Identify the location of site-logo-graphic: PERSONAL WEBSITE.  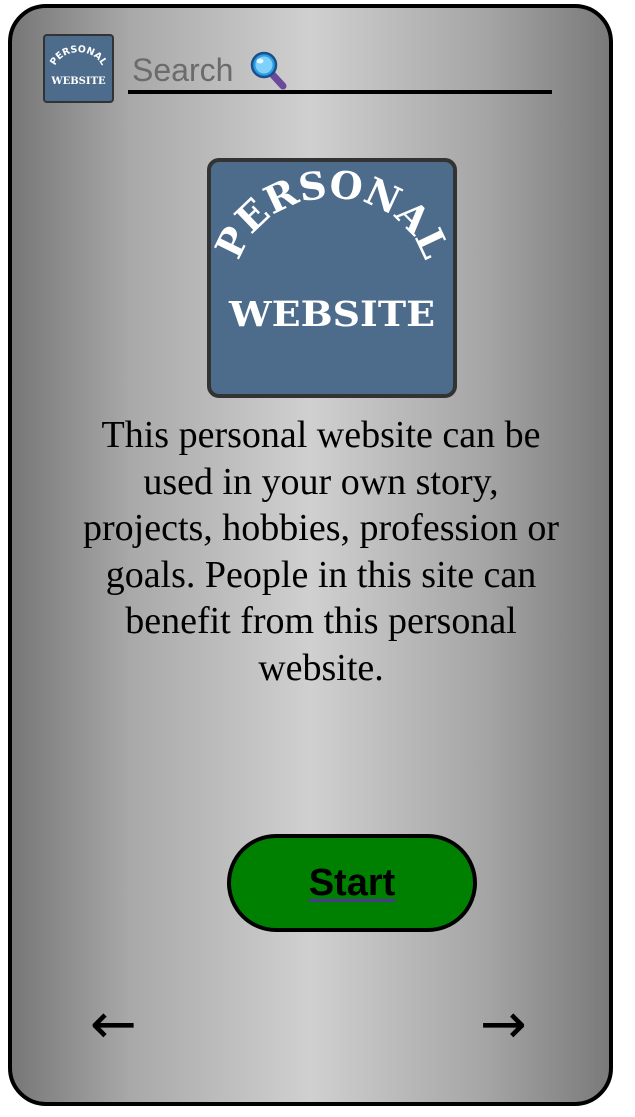
(332, 248).